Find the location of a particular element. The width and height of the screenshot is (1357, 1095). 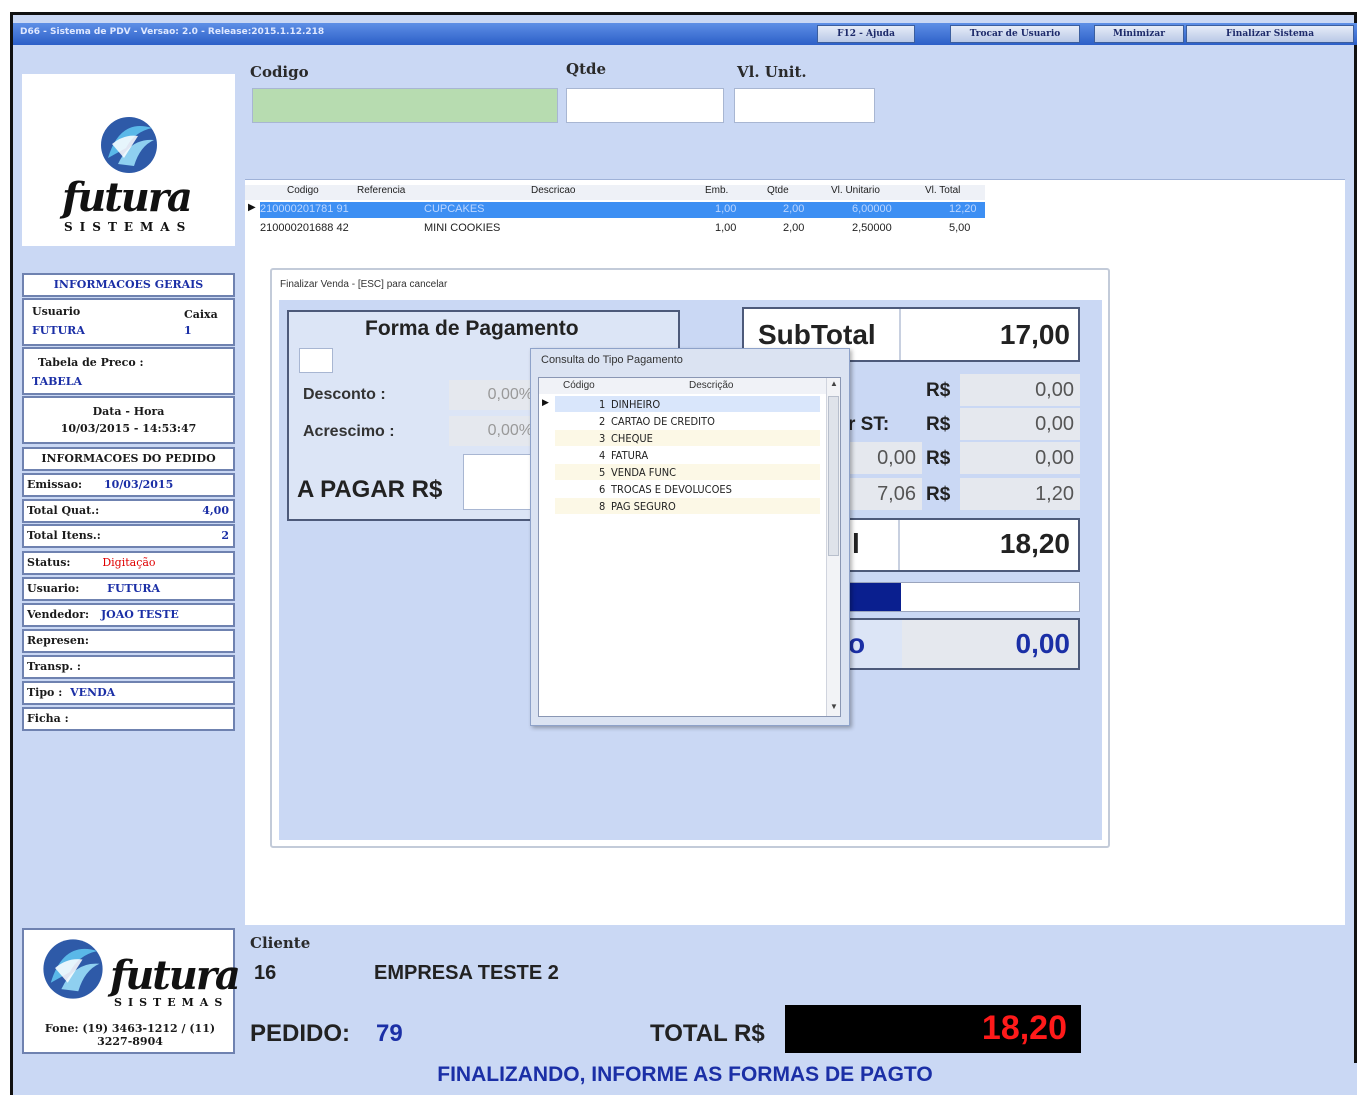

status-row: Status: Digitação is located at coordinates (128, 563).